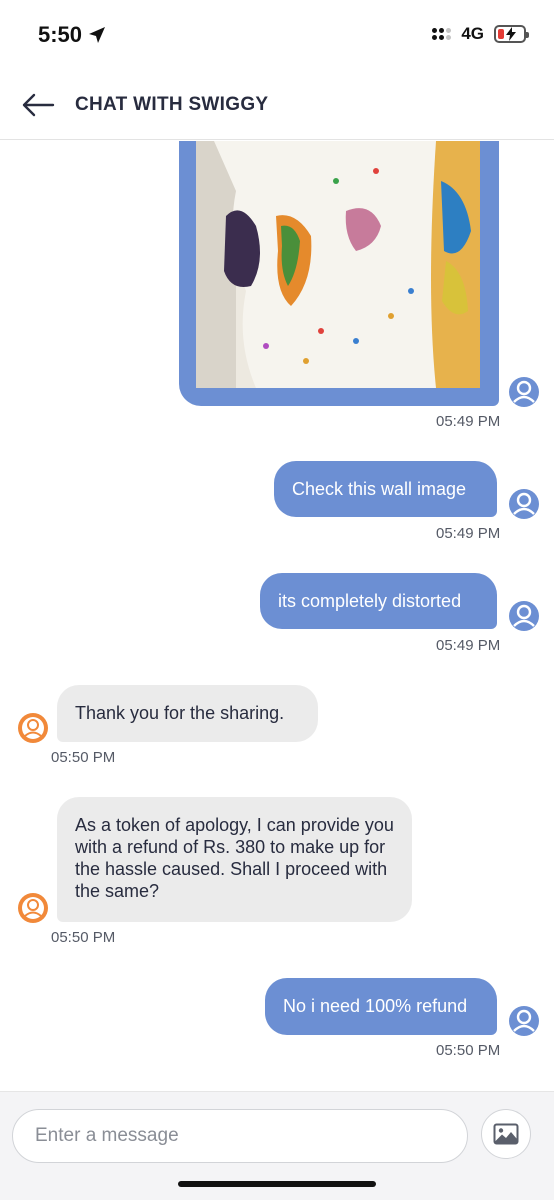 The height and width of the screenshot is (1200, 554). Describe the element at coordinates (277, 35) in the screenshot. I see `status-bar: 5:50 4G` at that location.